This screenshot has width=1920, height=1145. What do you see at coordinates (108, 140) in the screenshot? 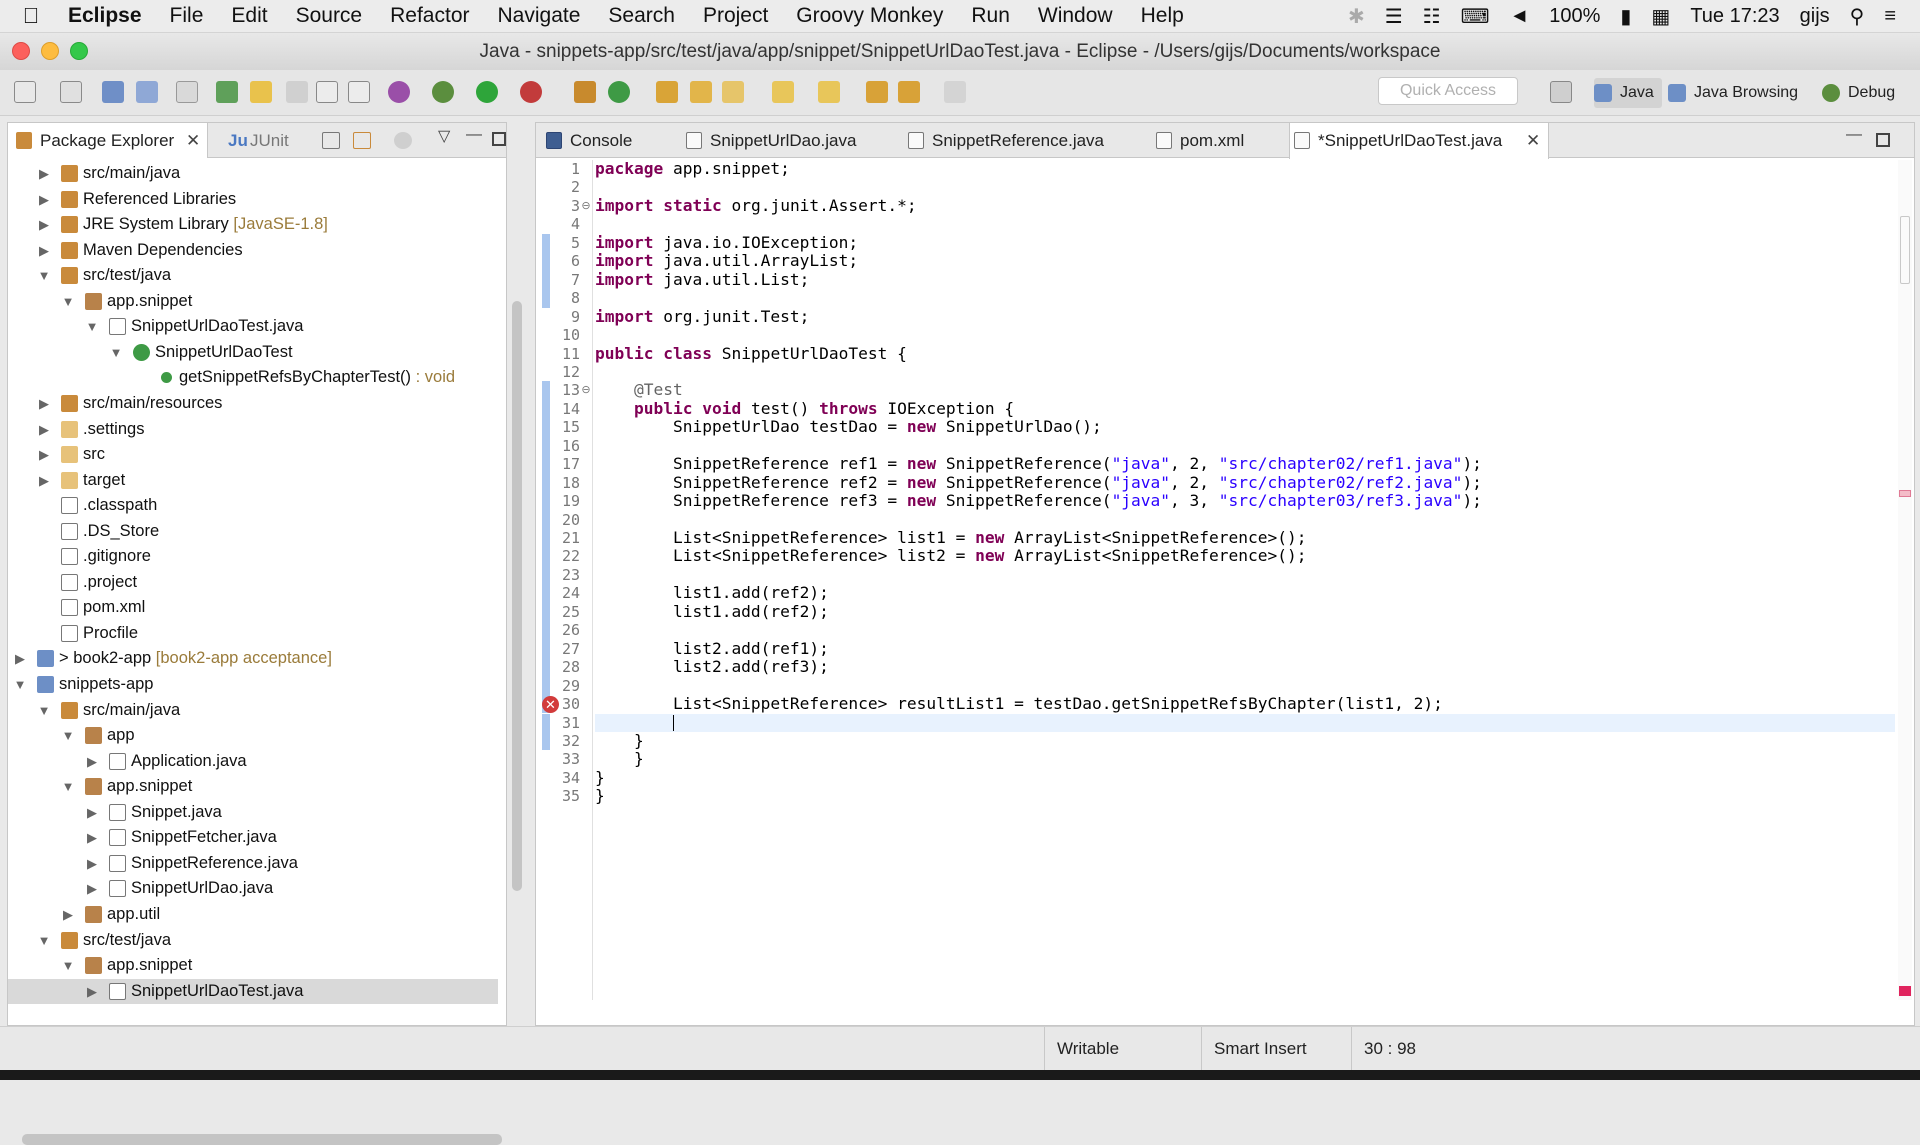
I see `tab-package-explorer: Package Explorer ✕` at bounding box center [108, 140].